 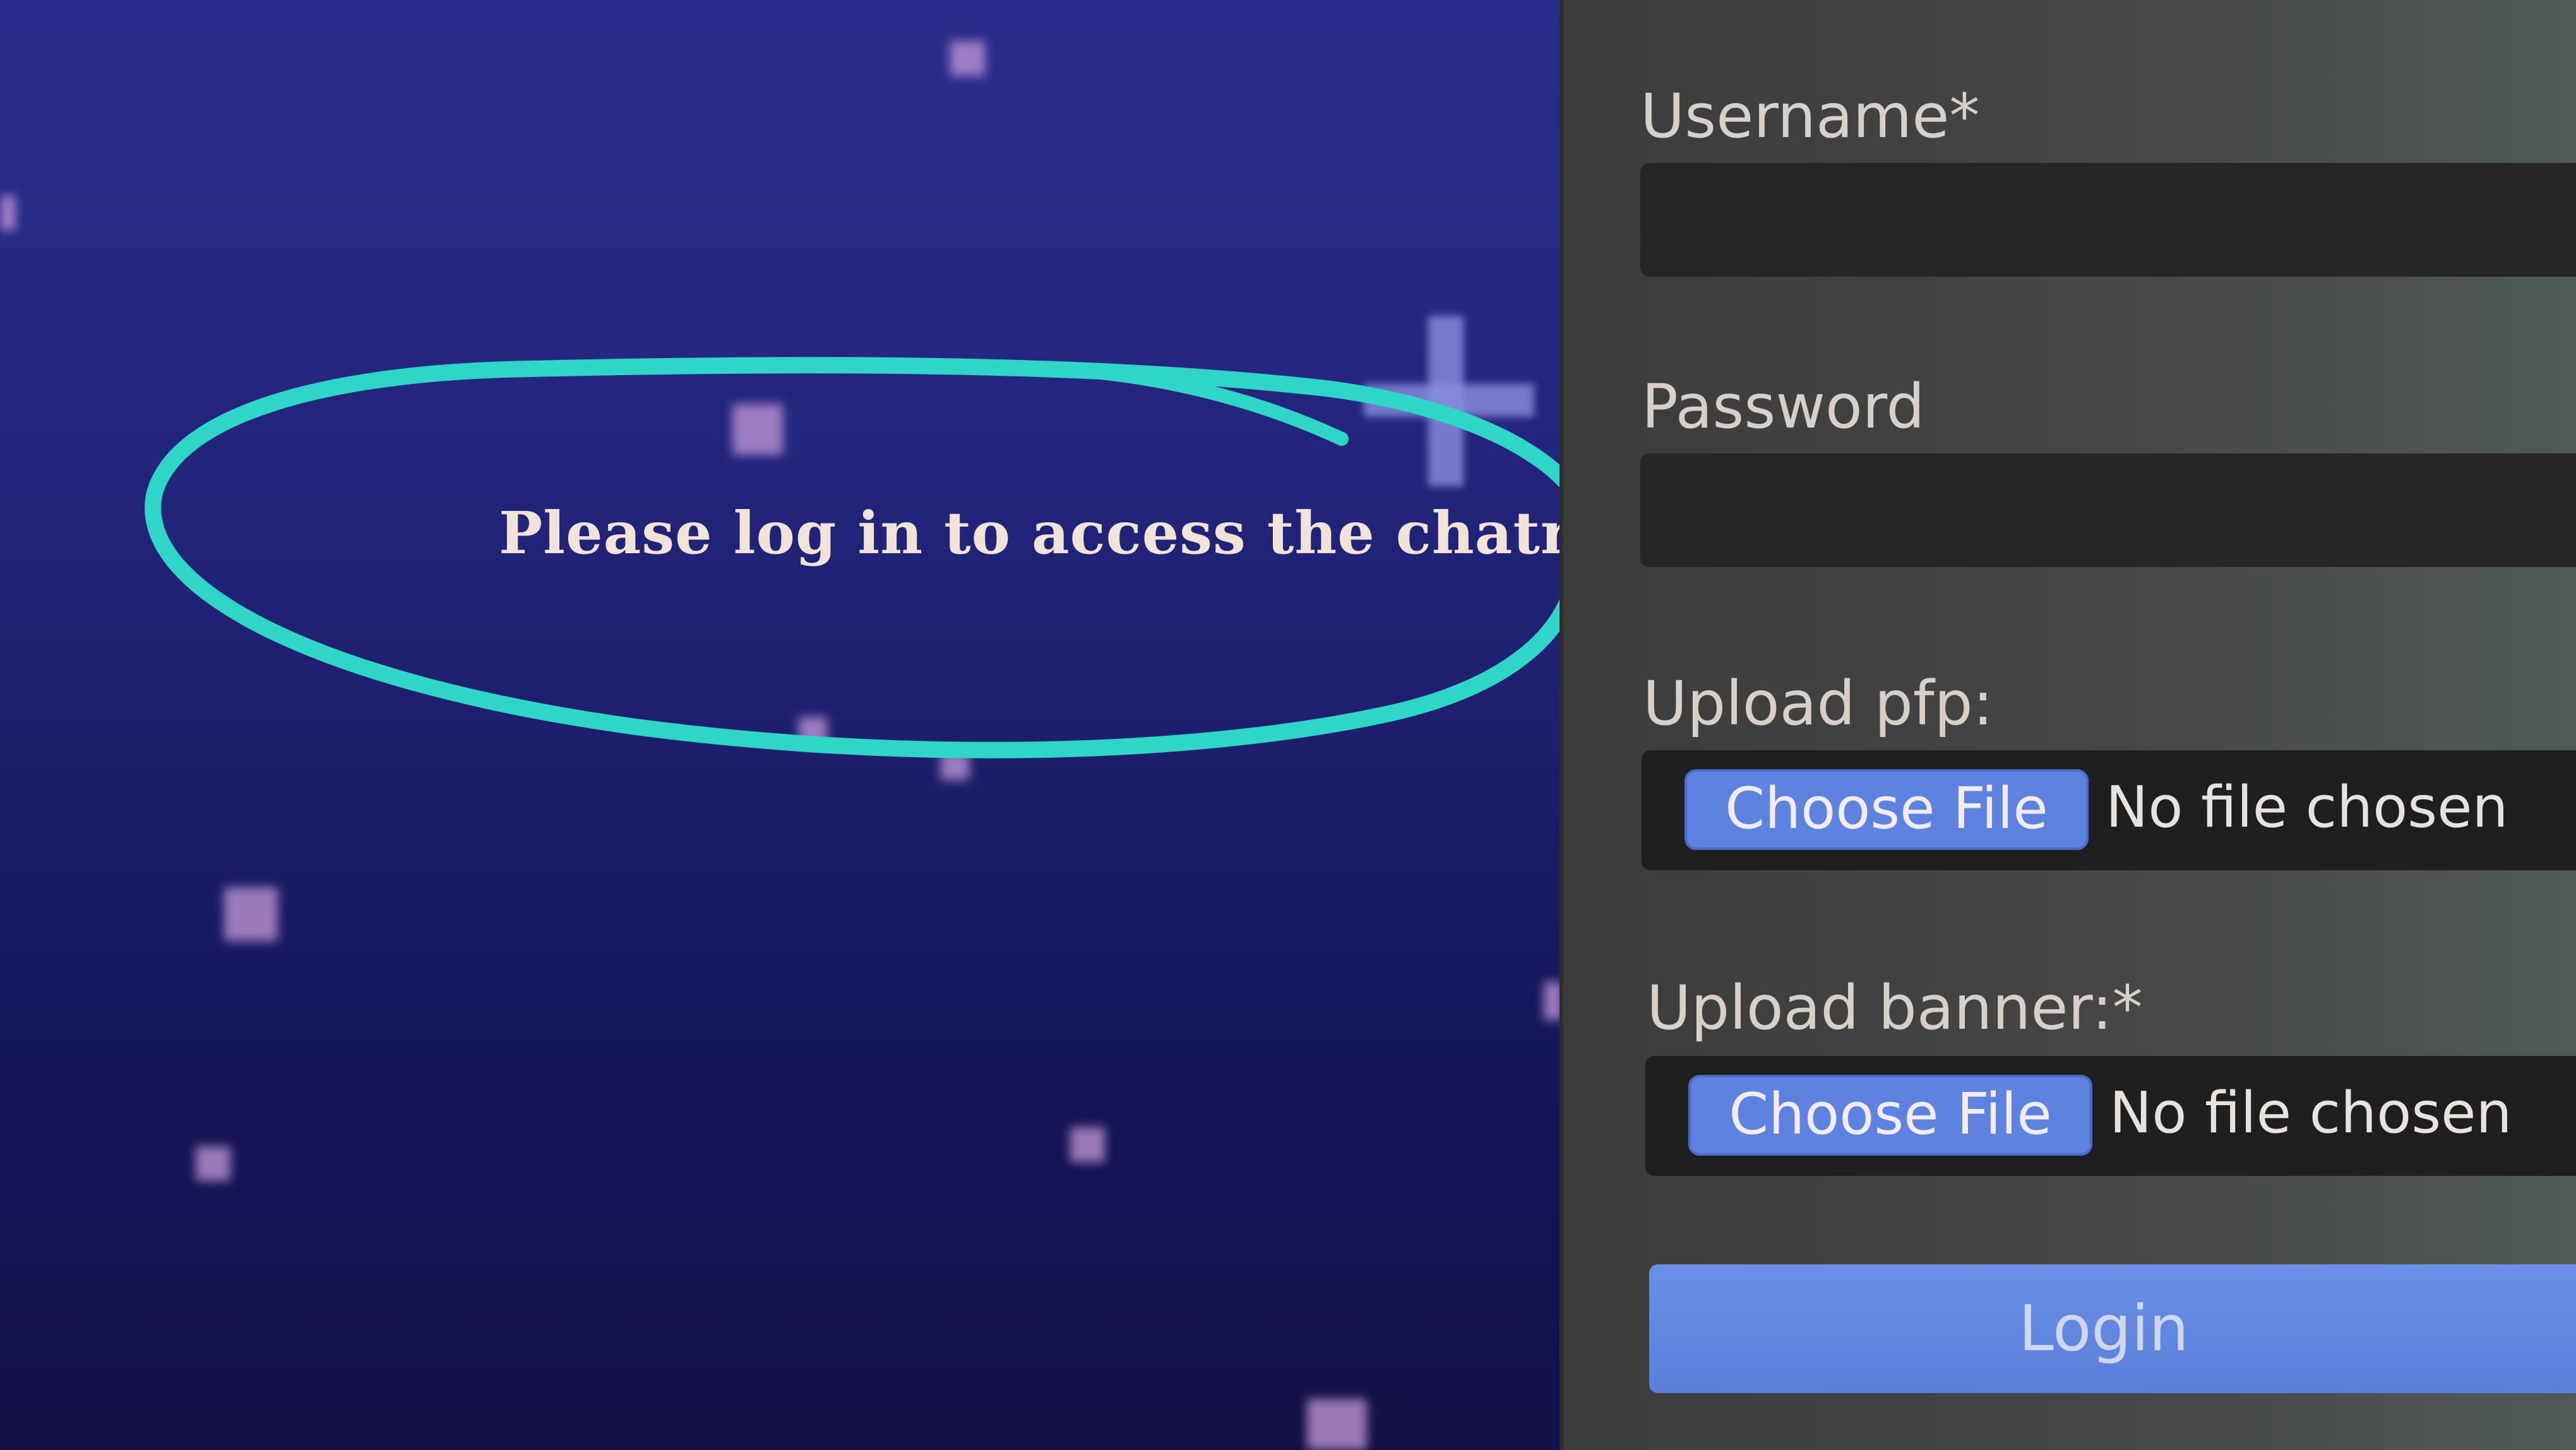 What do you see at coordinates (2310, 1113) in the screenshot?
I see `banner-file-status: No file chosen` at bounding box center [2310, 1113].